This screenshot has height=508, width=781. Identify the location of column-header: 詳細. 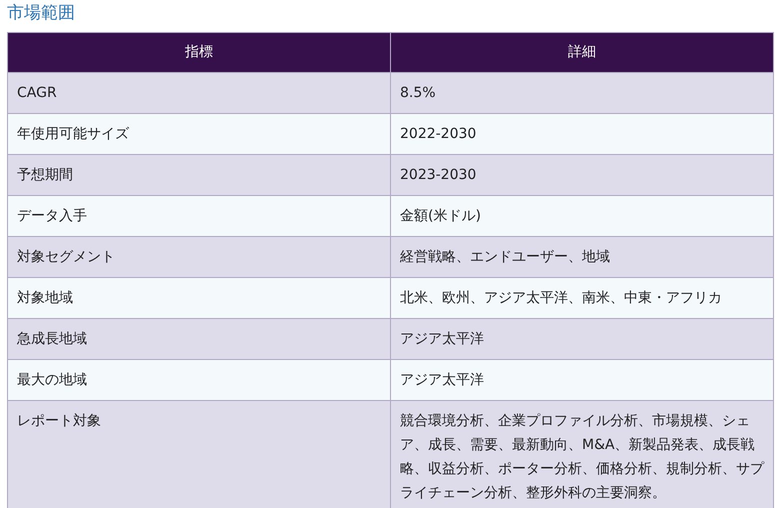
(582, 52).